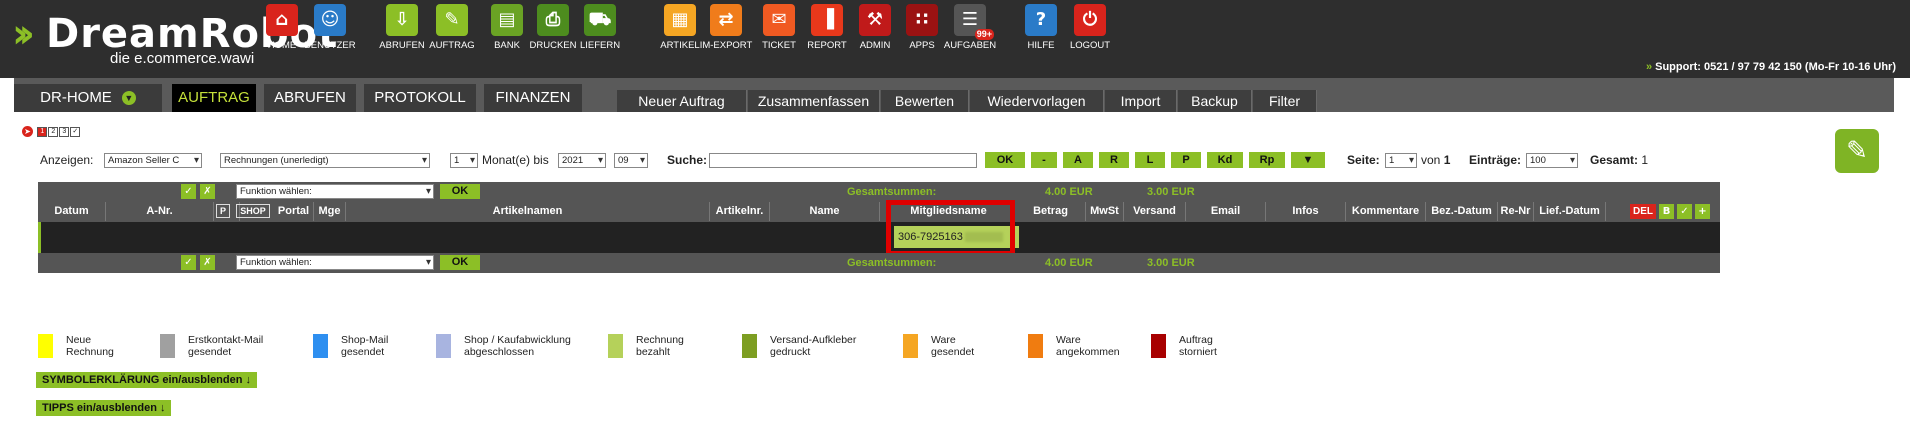 This screenshot has width=1910, height=438. What do you see at coordinates (420, 98) in the screenshot?
I see `tab-protokoll: PROTOKOLL` at bounding box center [420, 98].